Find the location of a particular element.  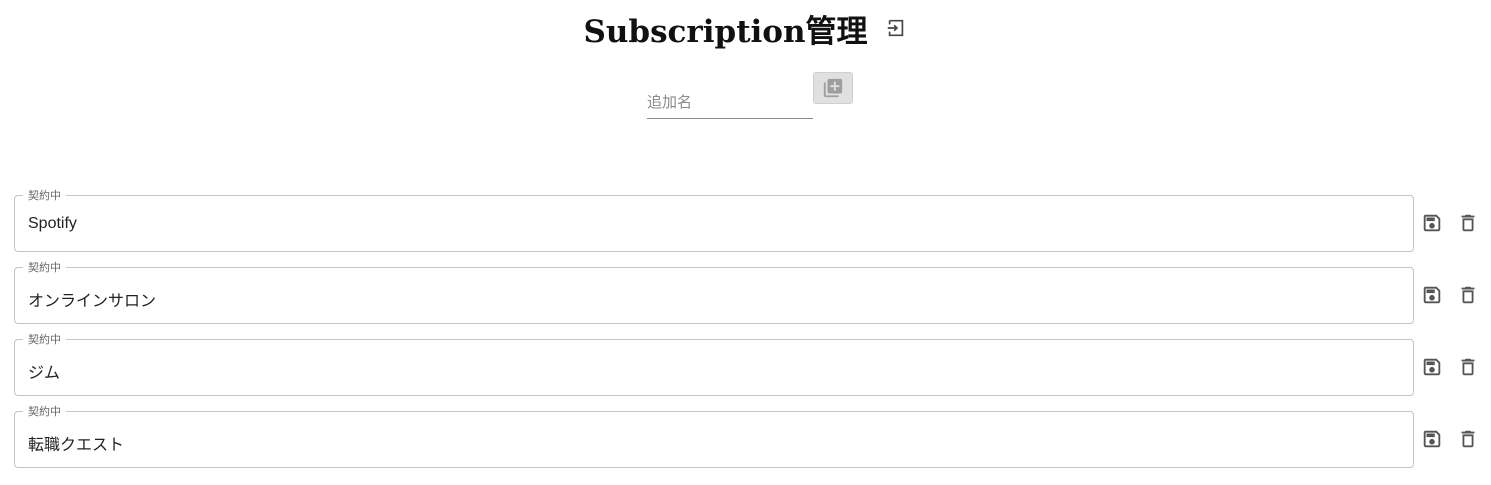

subscription-item: 契約中 ジム is located at coordinates (714, 365).